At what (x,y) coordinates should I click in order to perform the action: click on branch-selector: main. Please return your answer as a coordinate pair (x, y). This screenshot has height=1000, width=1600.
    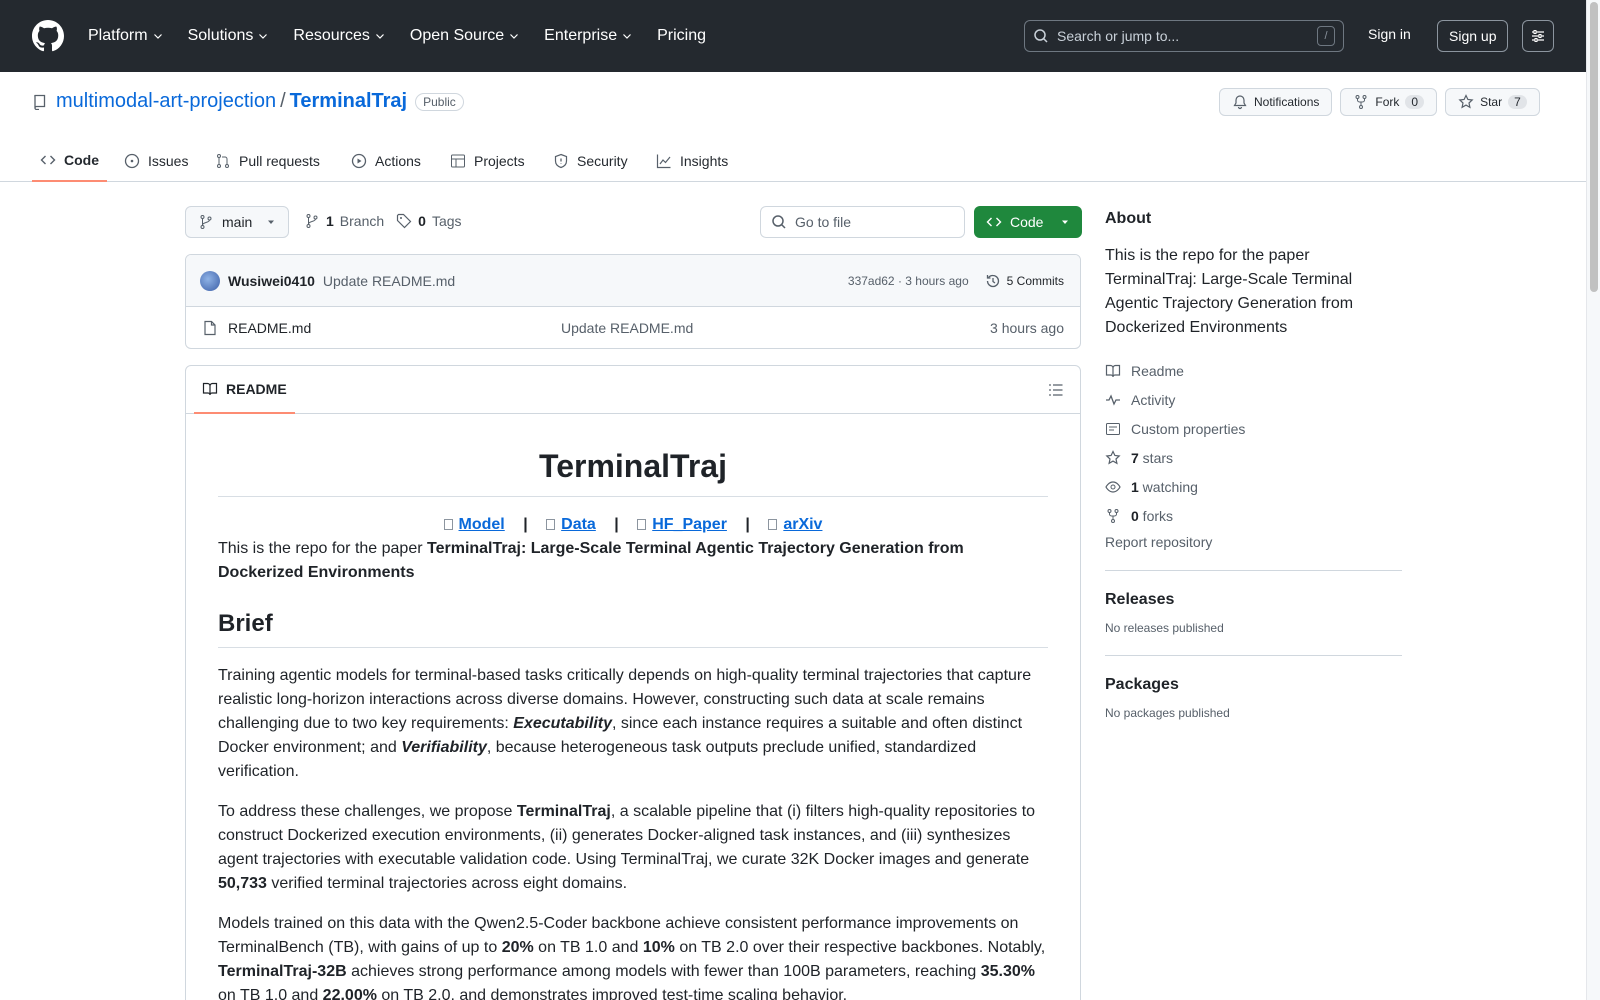
    Looking at the image, I should click on (237, 222).